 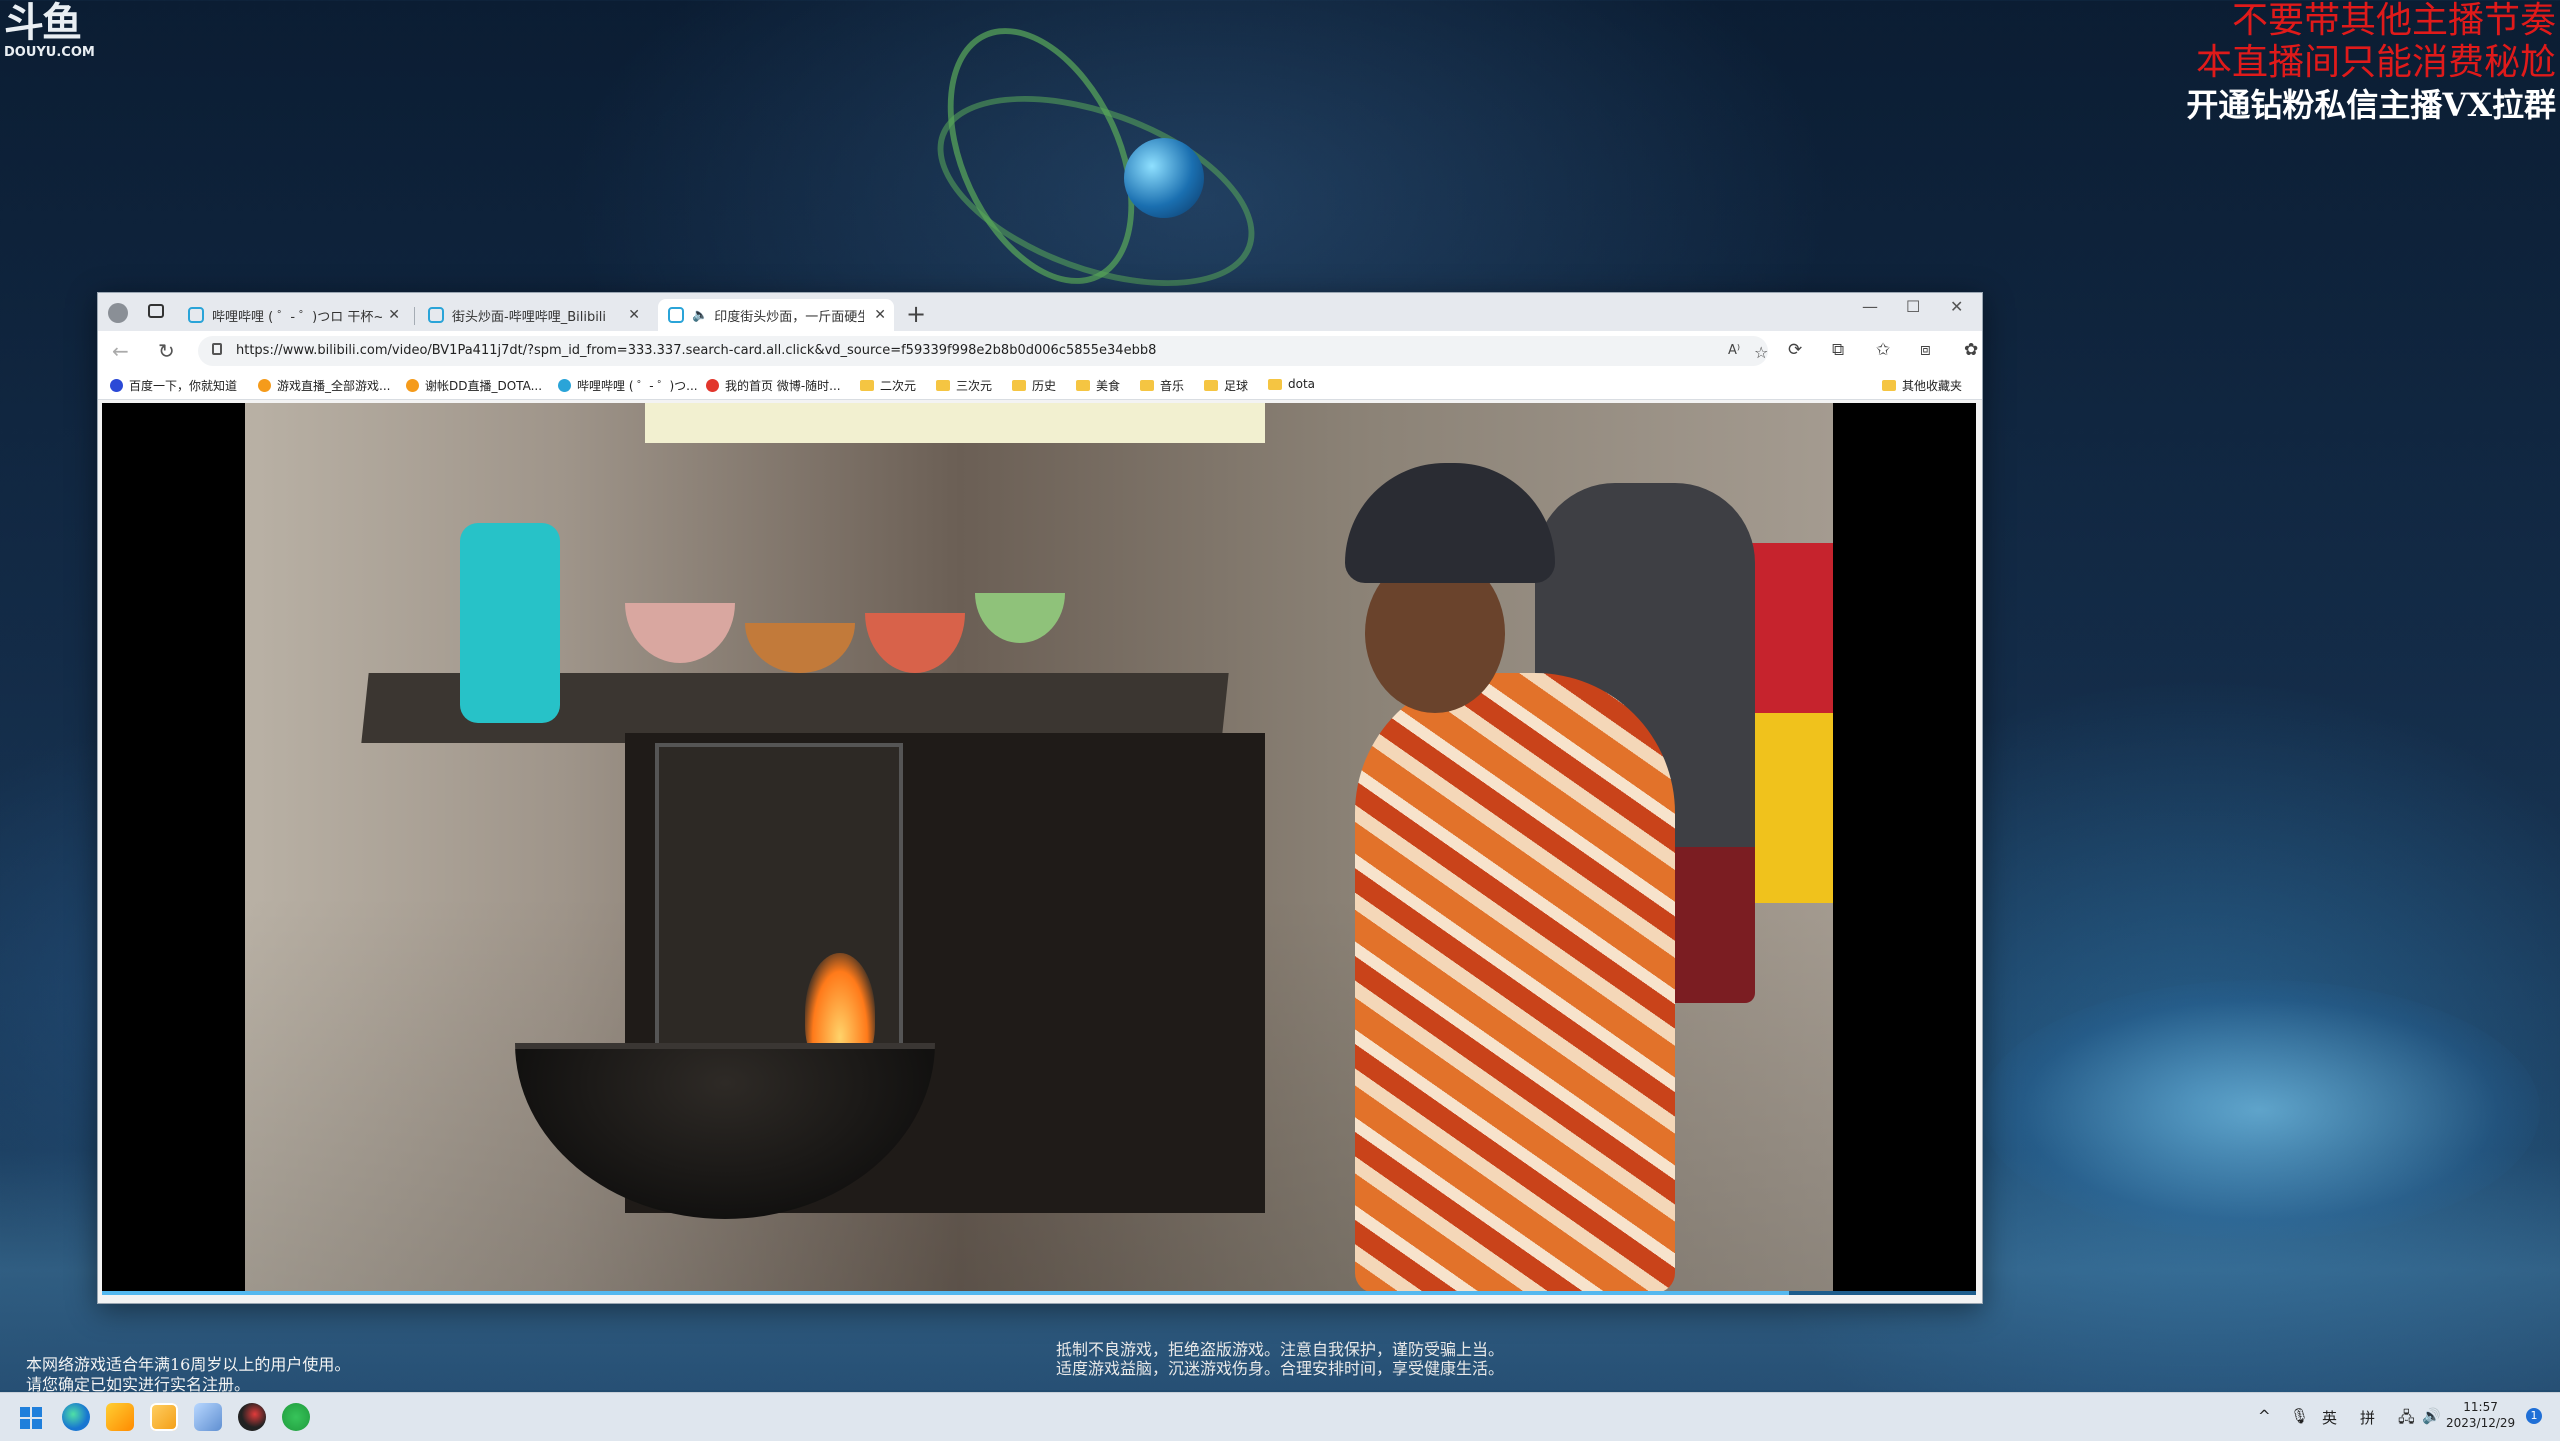 I want to click on wechat-app-icon, so click(x=296, y=1417).